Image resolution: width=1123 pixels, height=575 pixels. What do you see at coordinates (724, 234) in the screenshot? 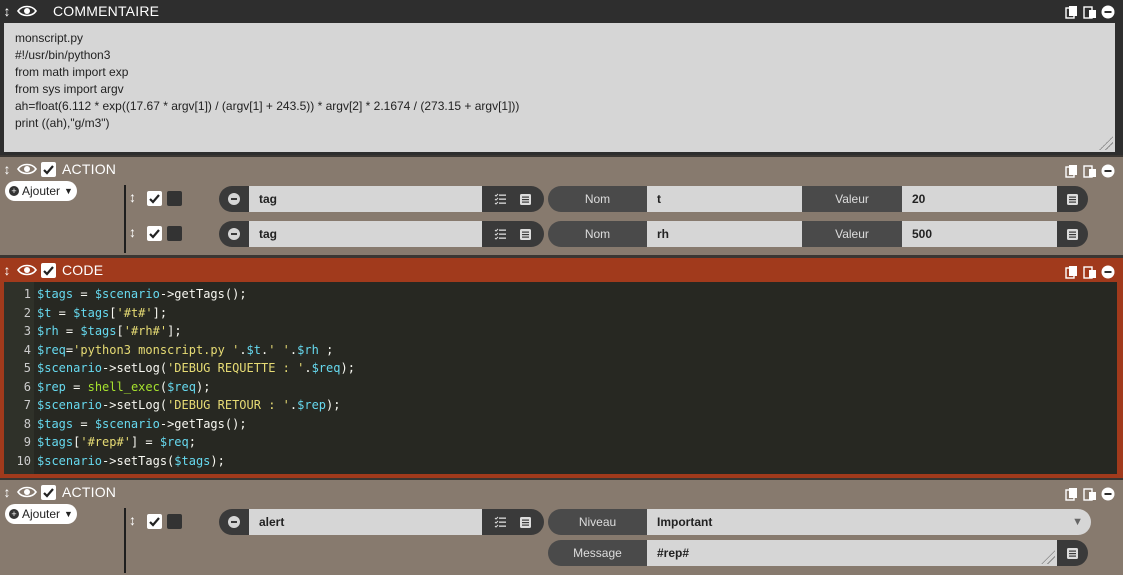
I see `name-input: rh` at bounding box center [724, 234].